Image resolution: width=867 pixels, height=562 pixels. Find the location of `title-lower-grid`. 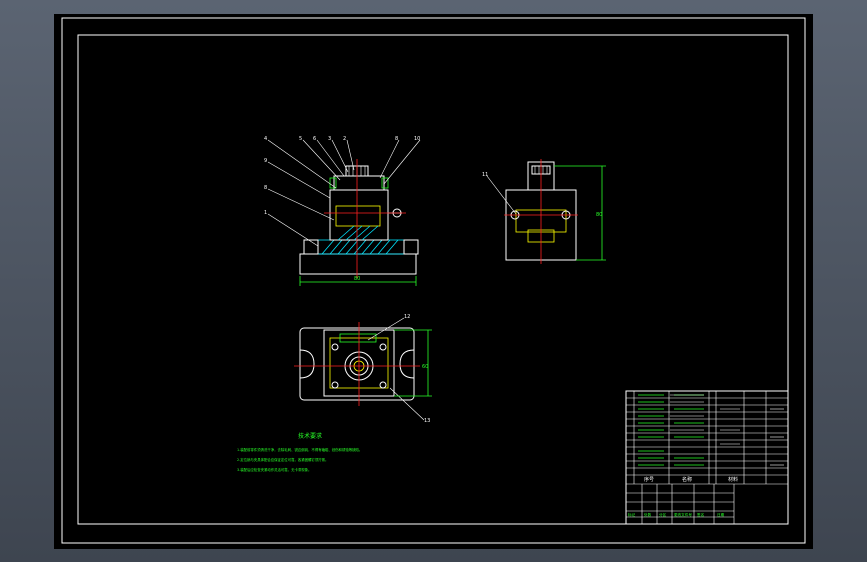

title-lower-grid is located at coordinates (680, 504).